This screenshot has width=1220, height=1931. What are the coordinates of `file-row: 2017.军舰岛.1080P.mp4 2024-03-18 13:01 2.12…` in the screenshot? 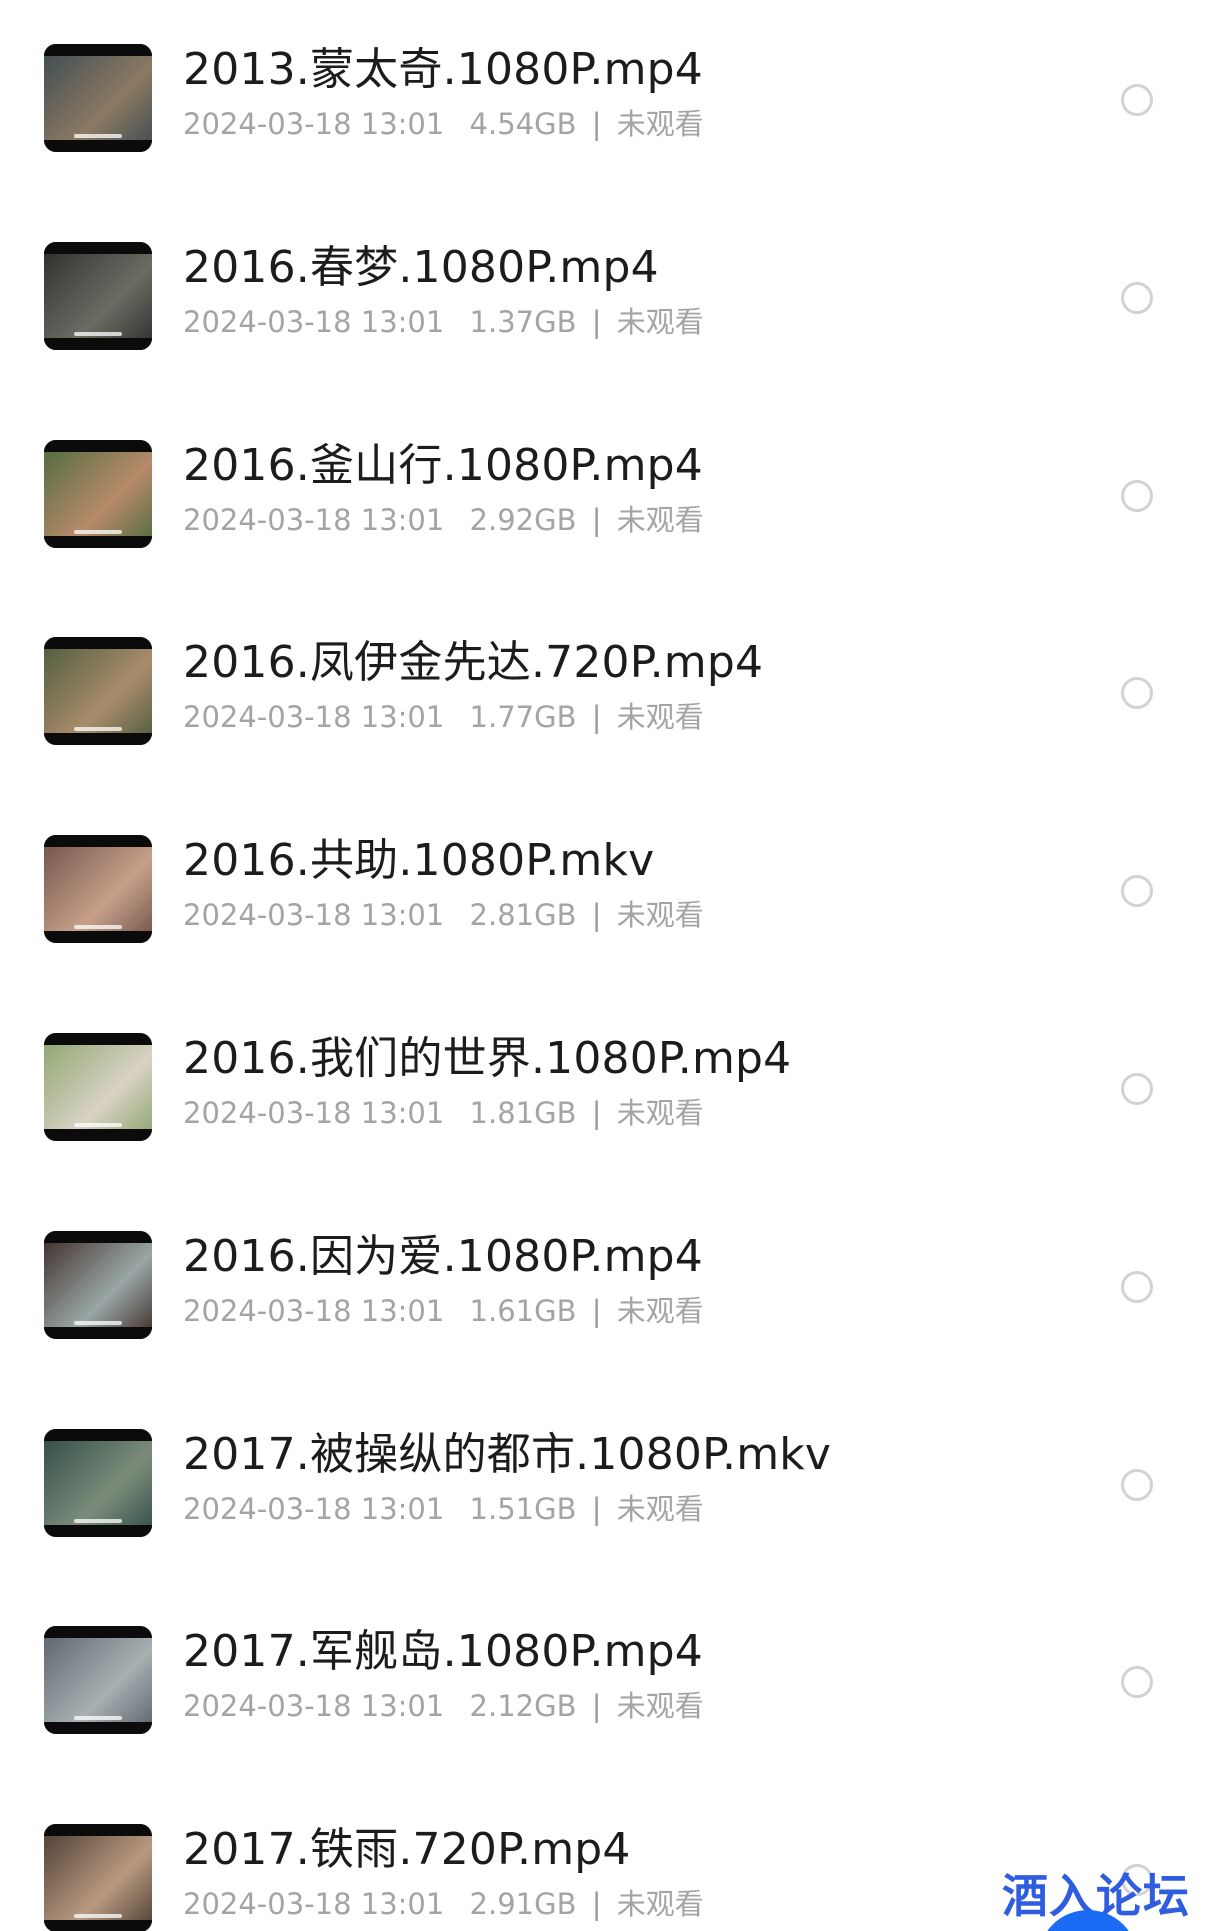 It's located at (610, 1717).